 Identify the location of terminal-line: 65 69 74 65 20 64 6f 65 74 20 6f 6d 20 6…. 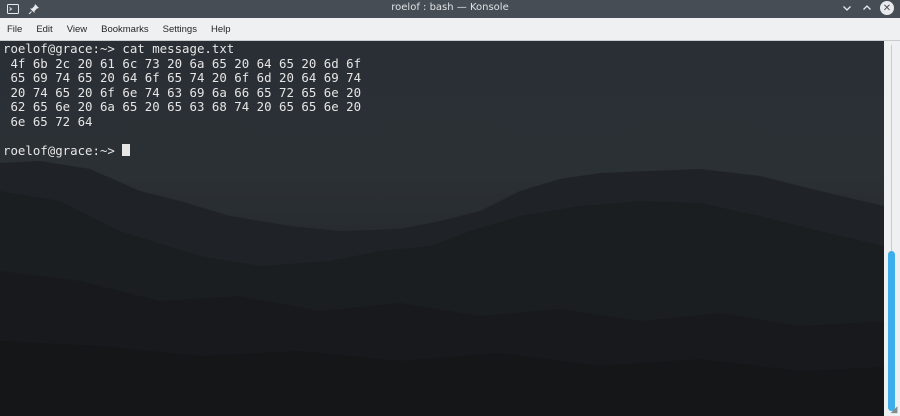
(182, 78).